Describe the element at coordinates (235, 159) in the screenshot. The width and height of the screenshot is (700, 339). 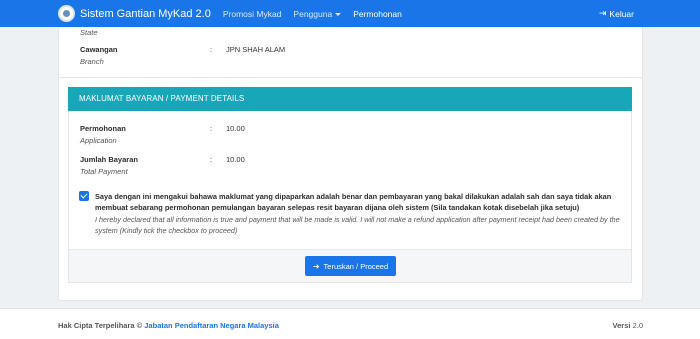
I see `total-payment-value: 10.00` at that location.